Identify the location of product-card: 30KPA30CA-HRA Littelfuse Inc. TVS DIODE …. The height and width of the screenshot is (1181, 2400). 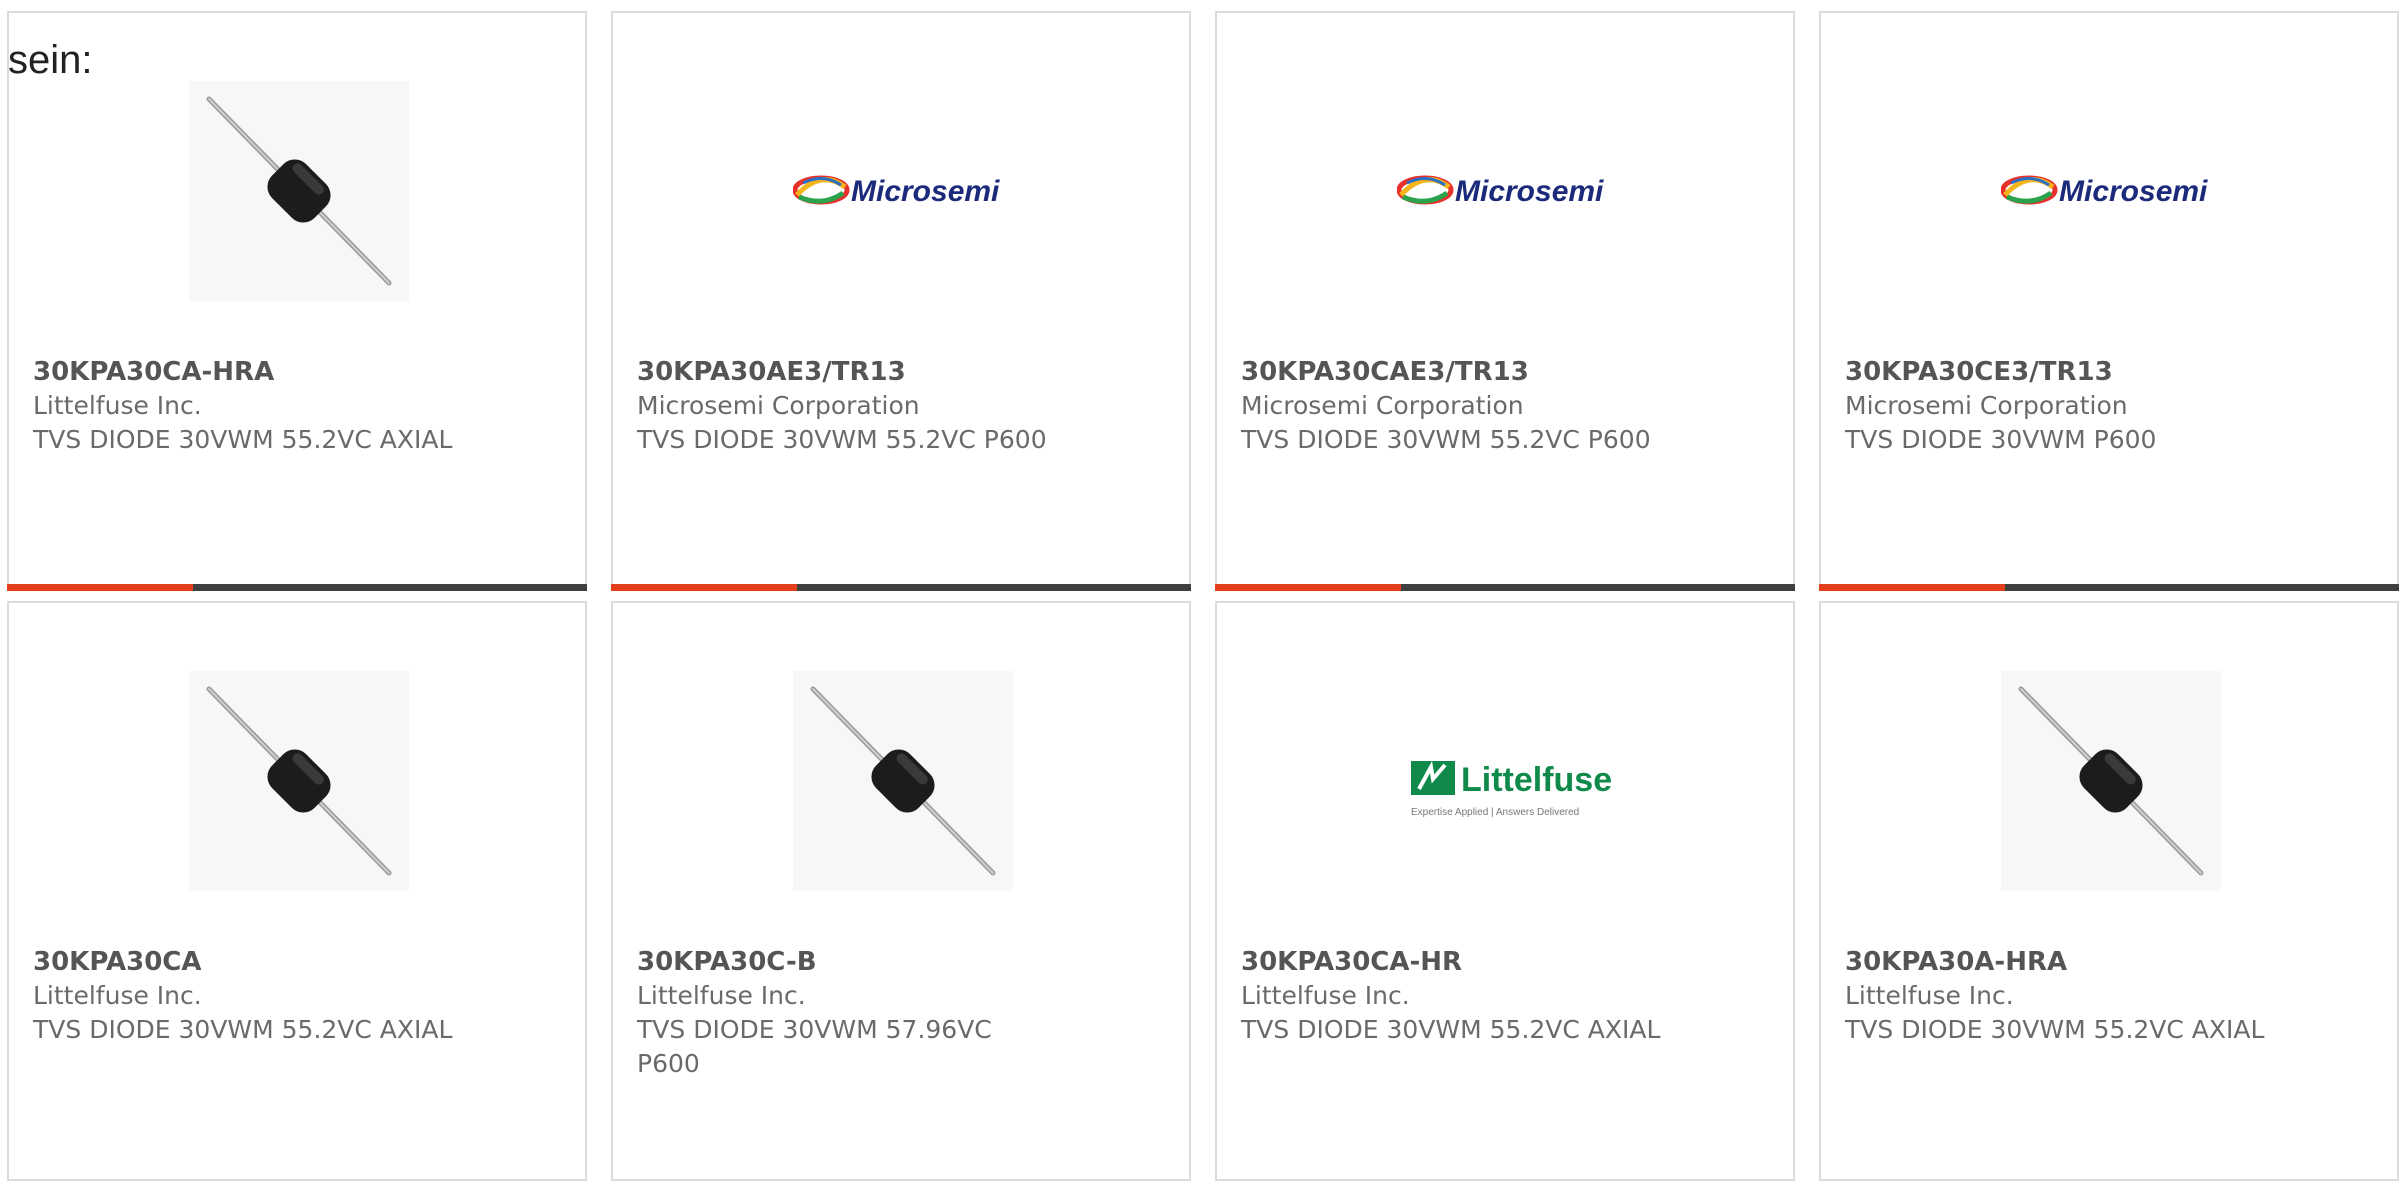
(297, 301).